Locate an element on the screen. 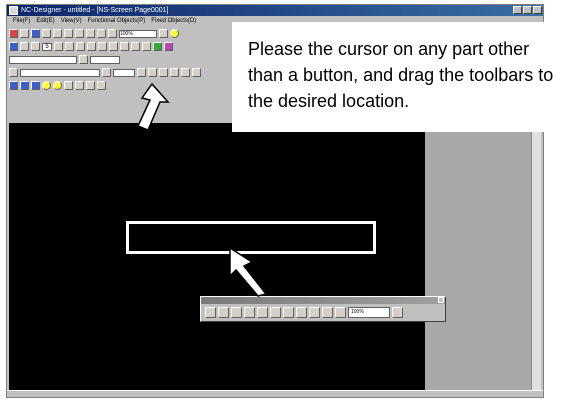  menu-functional-objects: Functional Objects(P) is located at coordinates (117, 21).